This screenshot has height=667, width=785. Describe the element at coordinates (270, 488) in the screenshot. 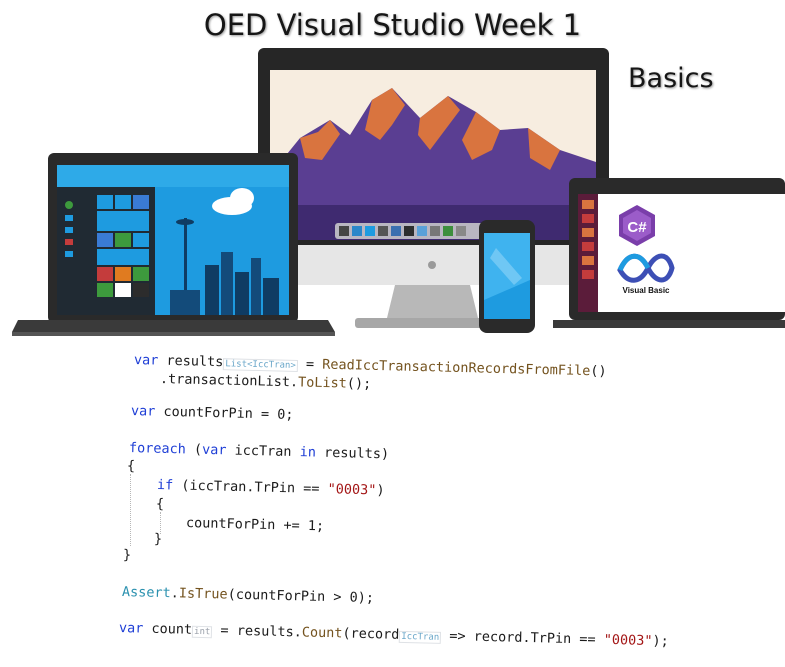

I see `code-line-6: if (iccTran.TrPin == "0003")` at that location.